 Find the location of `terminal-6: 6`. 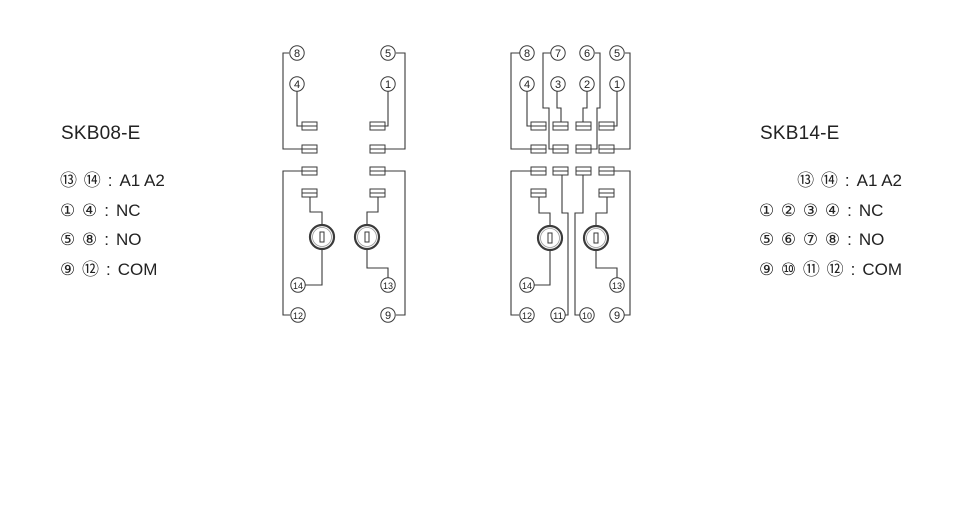

terminal-6: 6 is located at coordinates (587, 53).